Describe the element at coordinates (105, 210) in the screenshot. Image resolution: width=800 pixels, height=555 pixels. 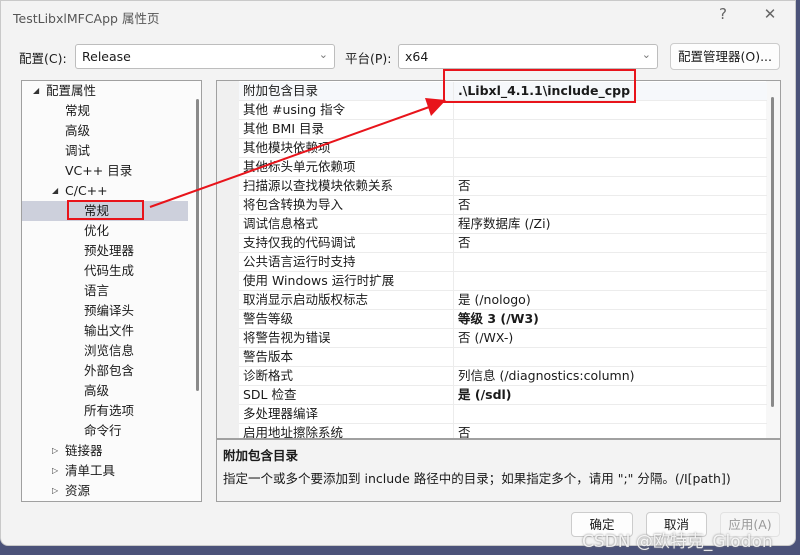
I see `annotation-box-tree` at that location.